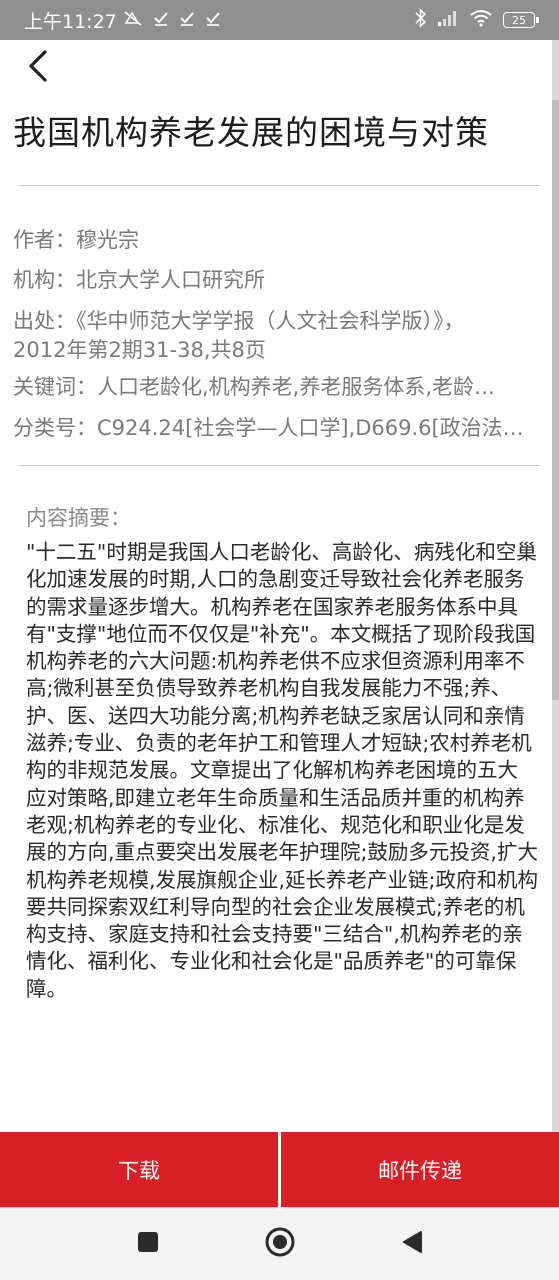 Image resolution: width=559 pixels, height=1280 pixels. I want to click on status-time: 上午11:27, so click(70, 21).